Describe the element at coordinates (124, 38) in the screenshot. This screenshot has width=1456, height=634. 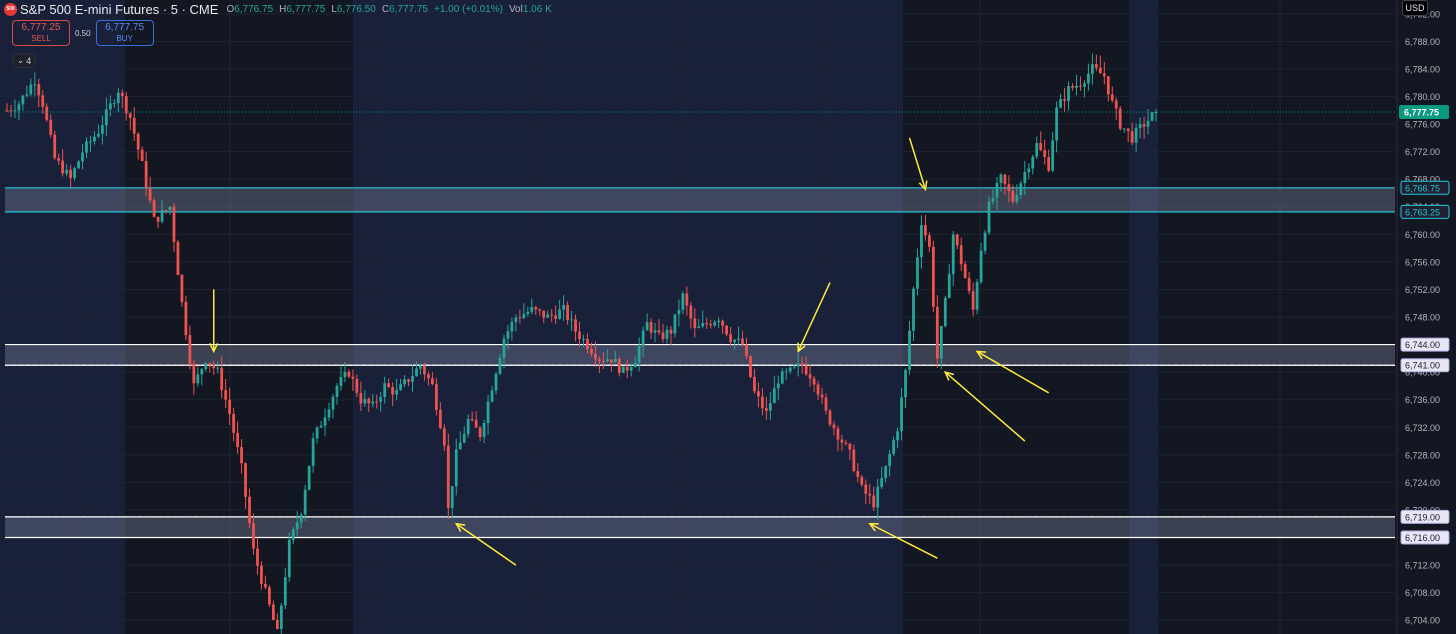
I see `buy-label: BUY` at that location.